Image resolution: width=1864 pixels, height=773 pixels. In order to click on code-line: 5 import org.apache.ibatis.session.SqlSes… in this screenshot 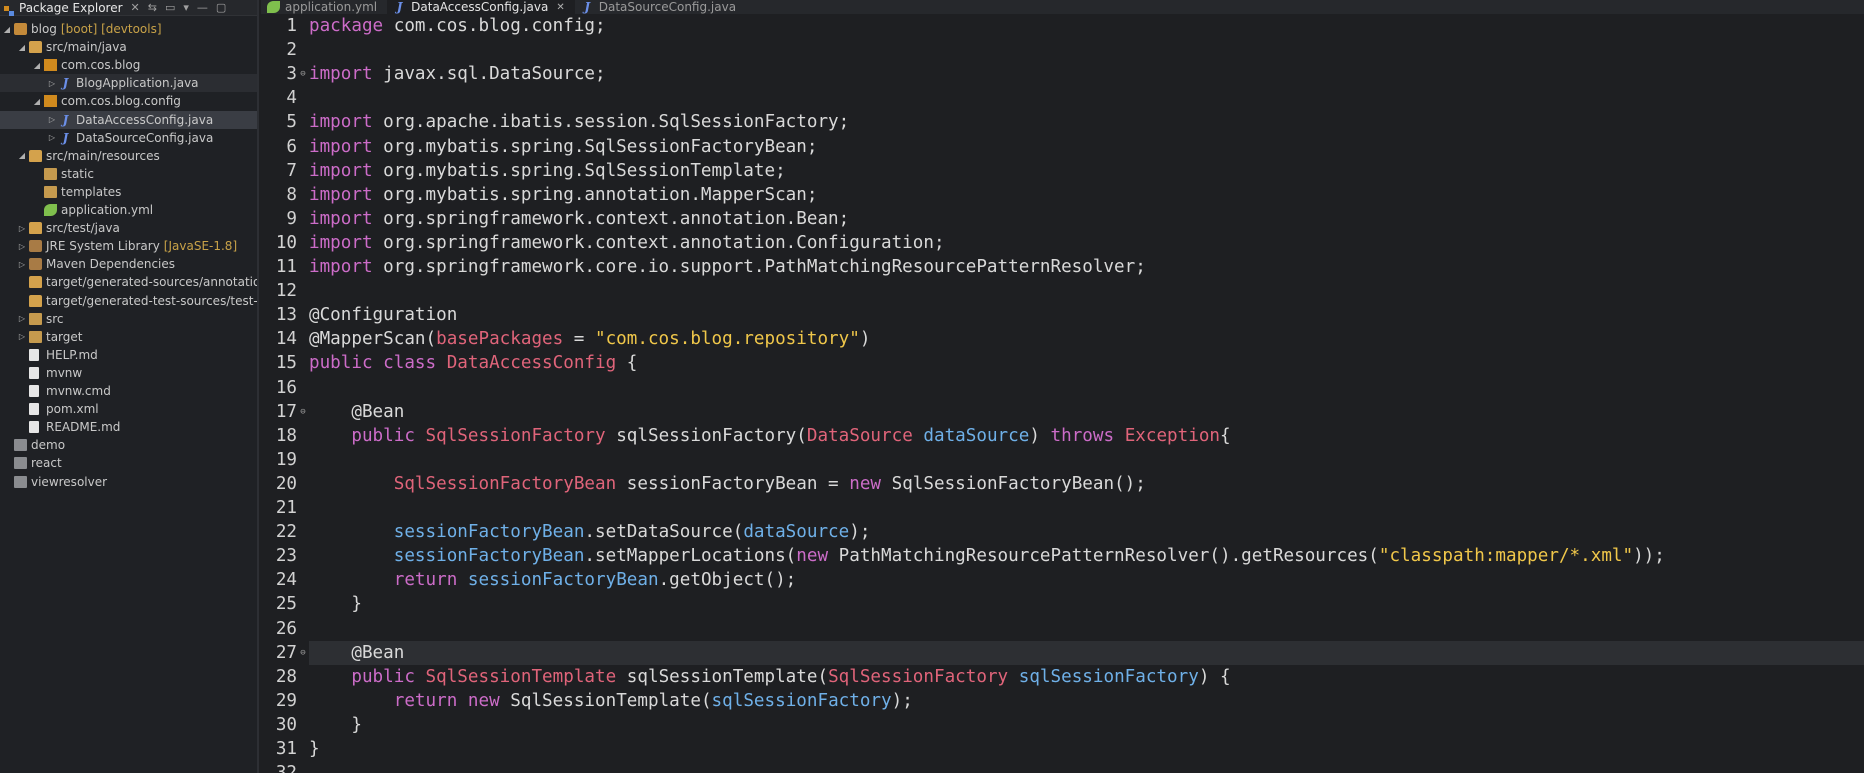, I will do `click(1062, 122)`.